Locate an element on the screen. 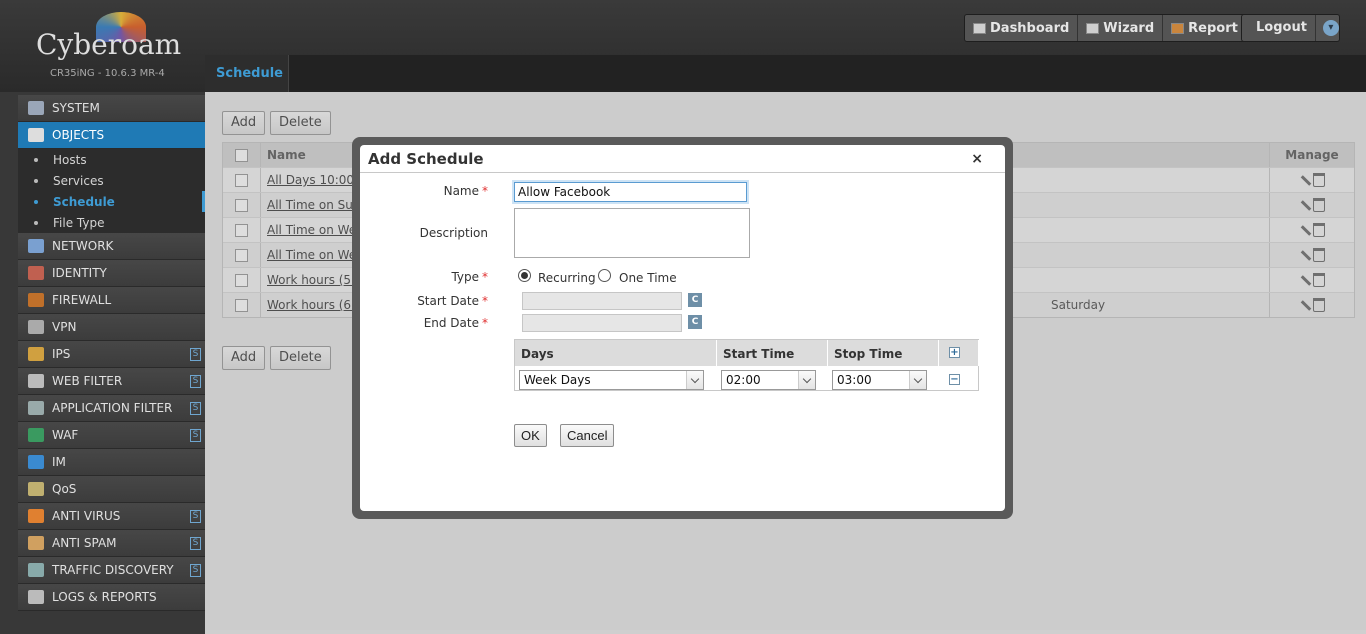 The height and width of the screenshot is (634, 1366). sidebar-item-application-filter: APPLICATION FILTER S is located at coordinates (111, 408).